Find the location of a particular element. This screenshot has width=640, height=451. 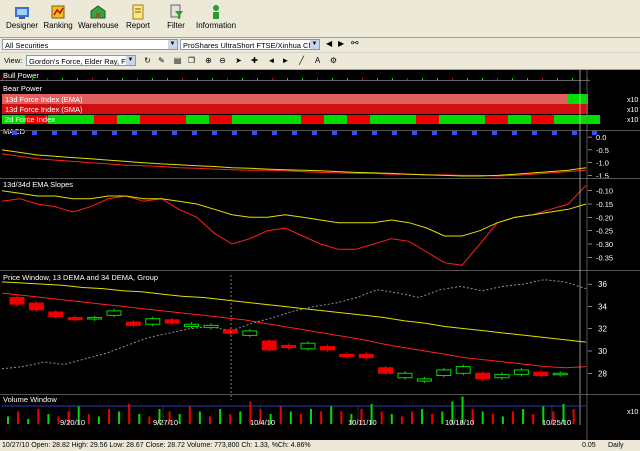

scroll-left-icon: ◄ is located at coordinates (271, 61).